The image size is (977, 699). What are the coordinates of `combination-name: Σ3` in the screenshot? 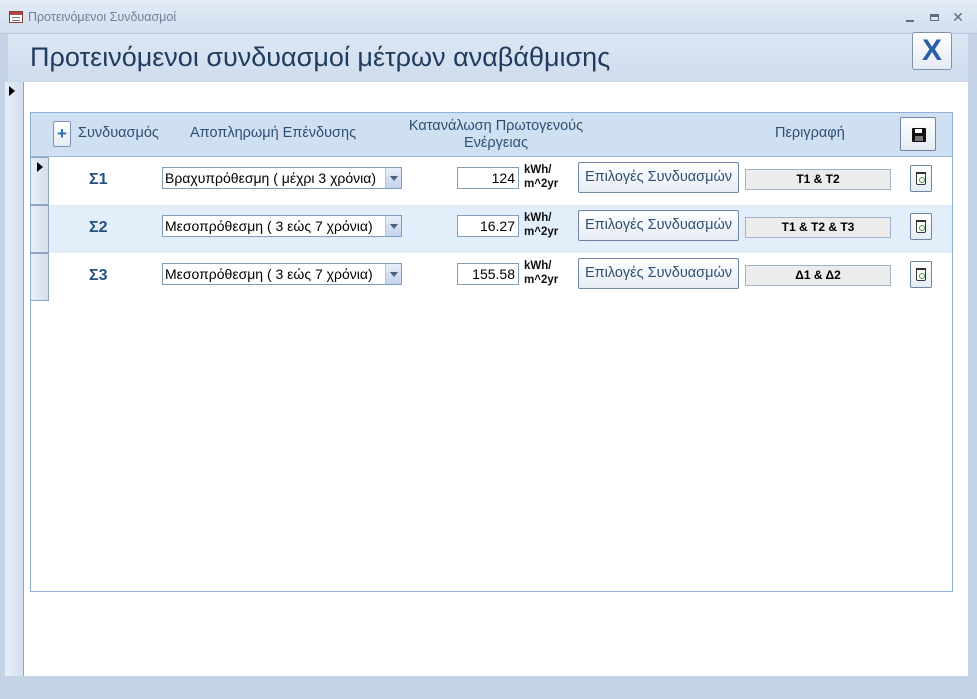 It's located at (98, 275).